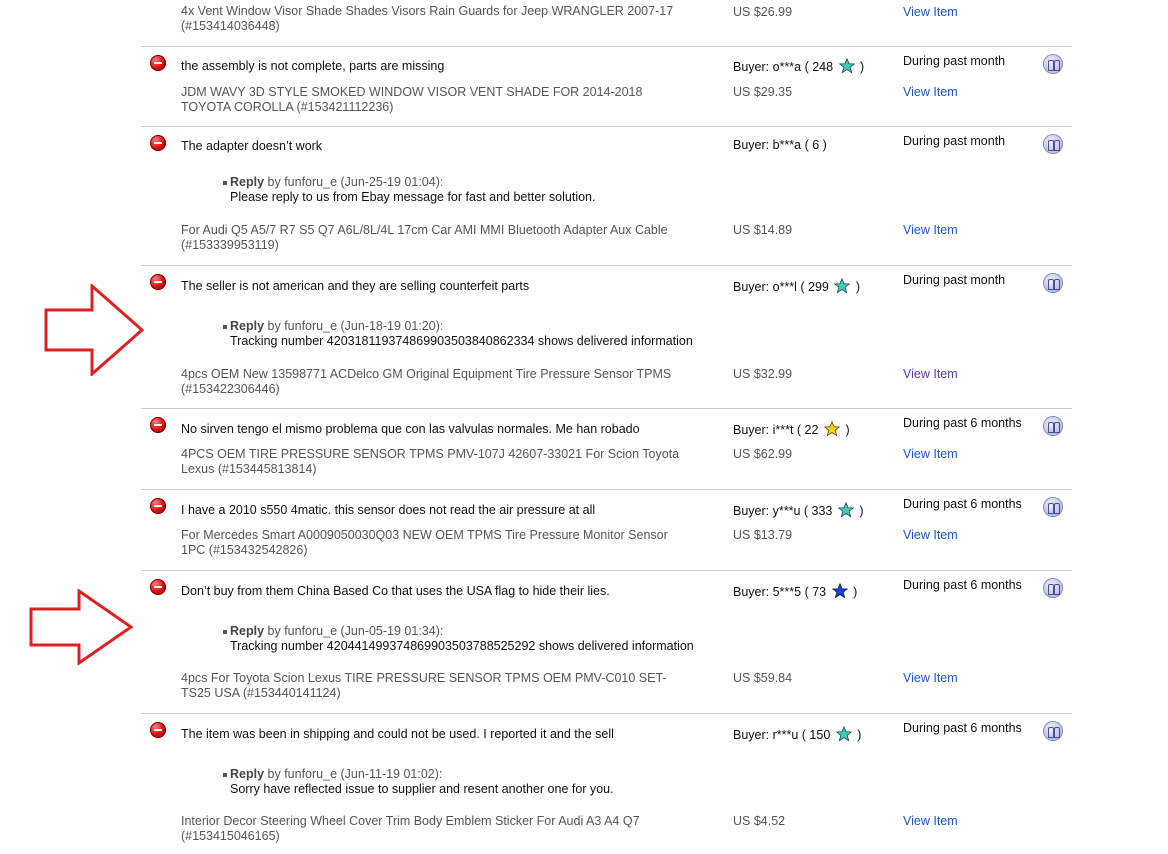 The height and width of the screenshot is (854, 1168). I want to click on reply-meta: by funforu_e (Jun-18-19 01:20):, so click(354, 326).